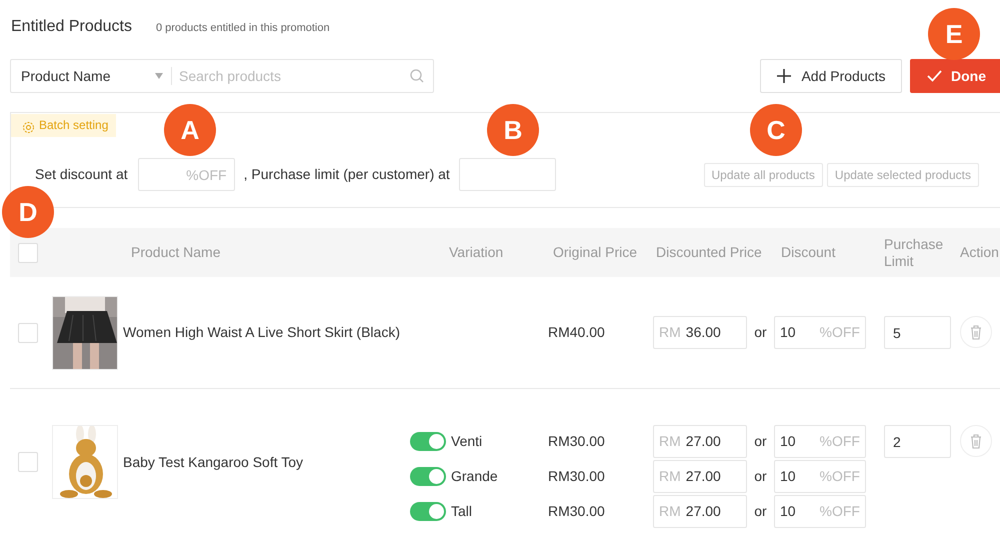  Describe the element at coordinates (91, 76) in the screenshot. I see `filter-dropdown: Product Name` at that location.